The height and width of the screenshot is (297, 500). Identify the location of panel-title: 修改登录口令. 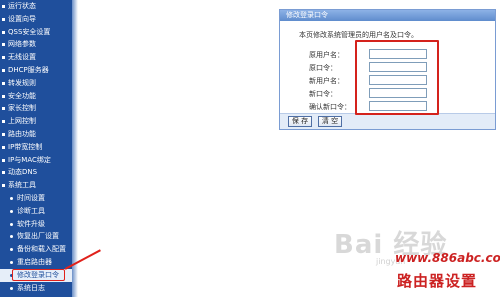
(387, 15).